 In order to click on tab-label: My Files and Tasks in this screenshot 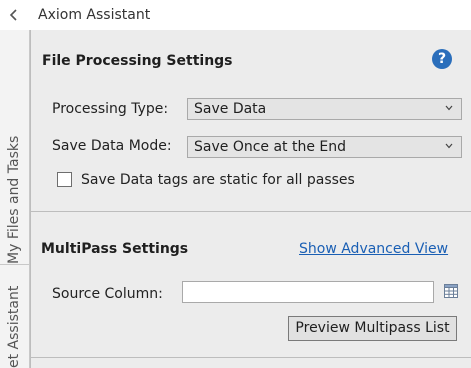, I will do `click(14, 199)`.